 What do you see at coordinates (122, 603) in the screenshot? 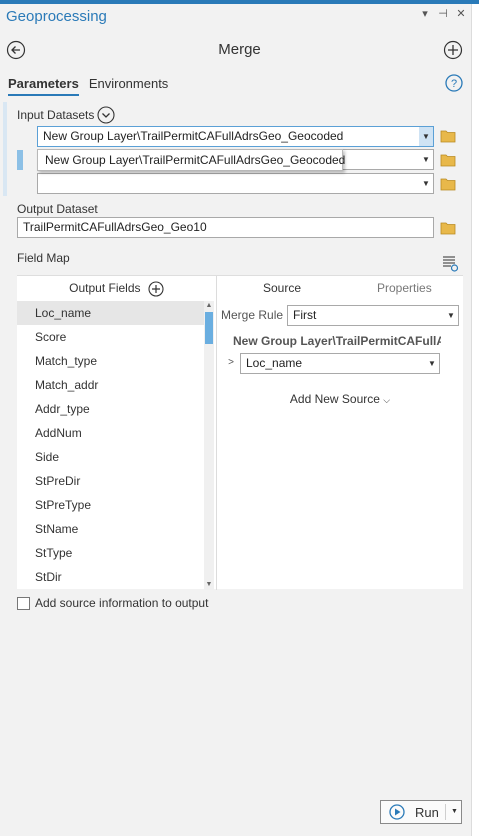
I see `add-source-info-label: Add source information to output` at bounding box center [122, 603].